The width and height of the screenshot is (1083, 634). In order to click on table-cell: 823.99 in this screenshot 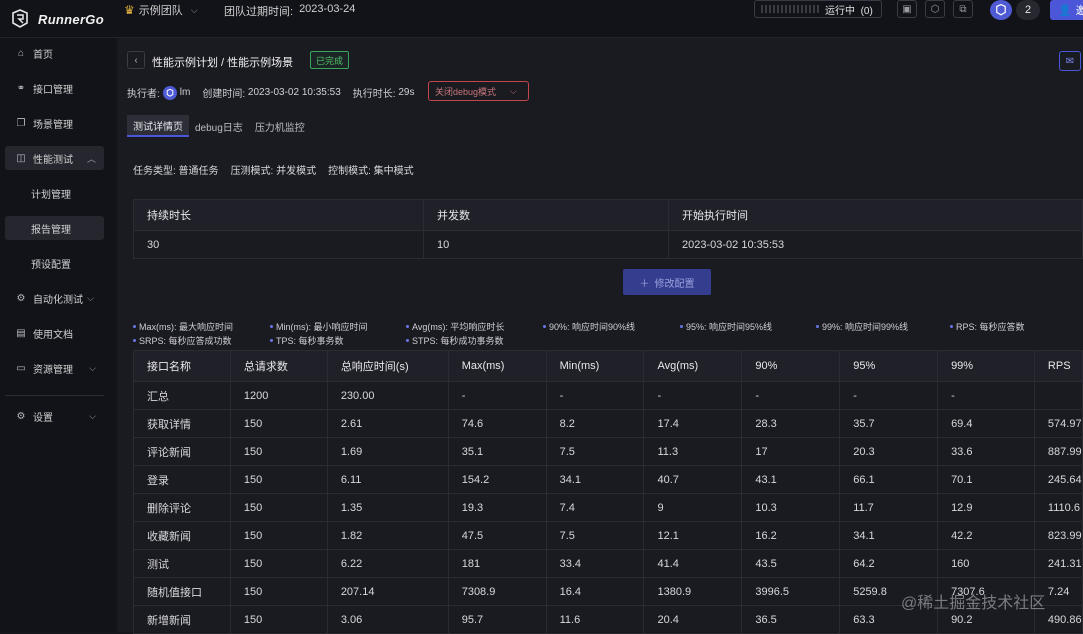, I will do `click(1058, 535)`.